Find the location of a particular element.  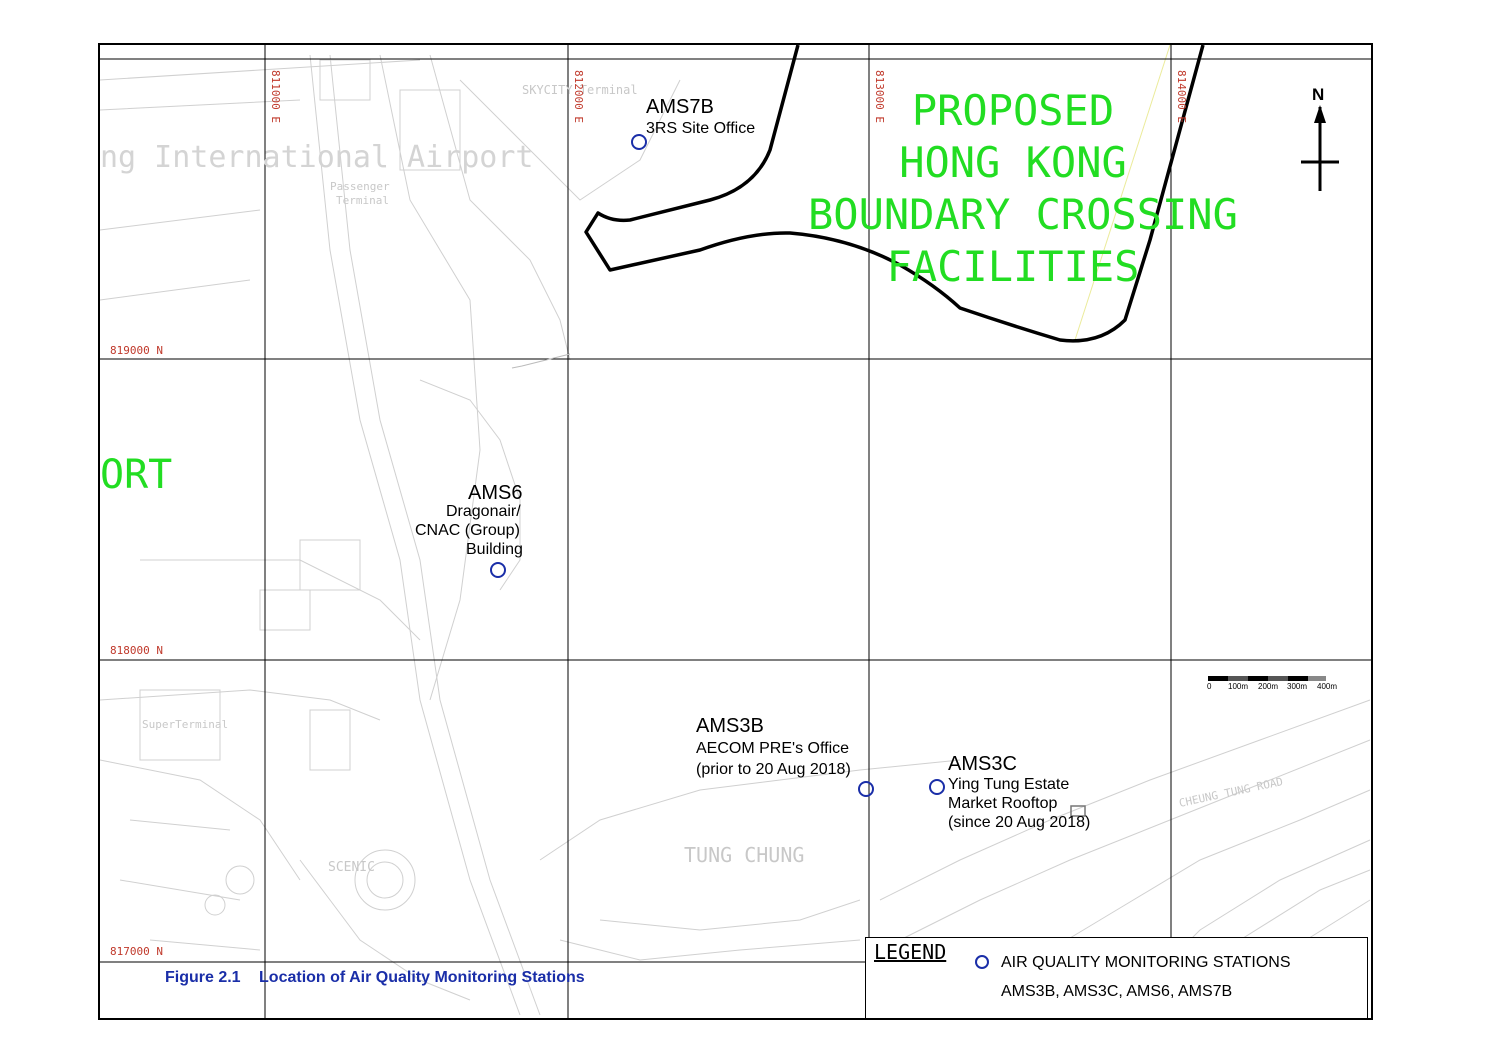

station-name-ams3c: AMS3C is located at coordinates (982, 764).